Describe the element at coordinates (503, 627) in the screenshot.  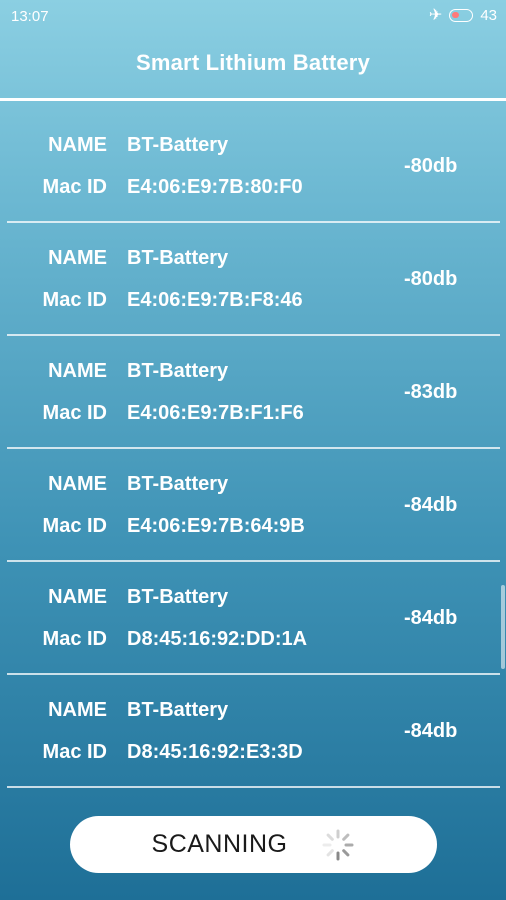
I see `scrollbar` at that location.